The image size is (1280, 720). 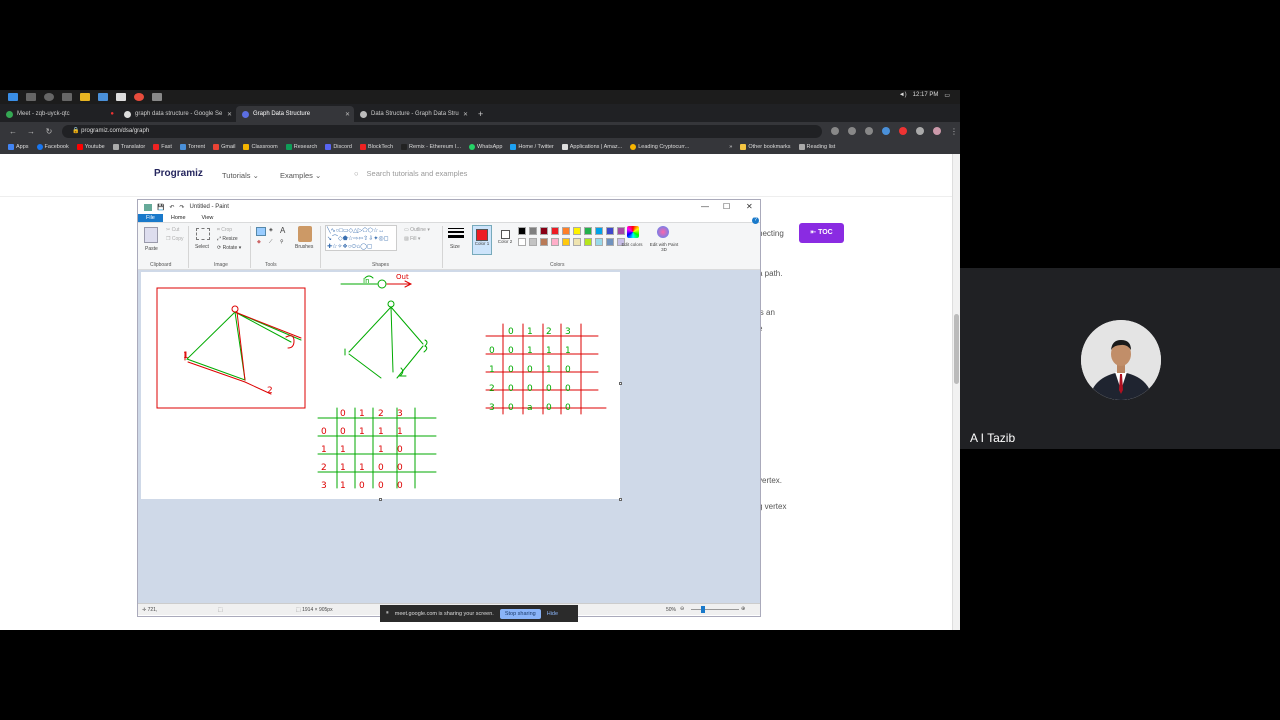 I want to click on zoom-in-icon: ⊕, so click(x=743, y=609).